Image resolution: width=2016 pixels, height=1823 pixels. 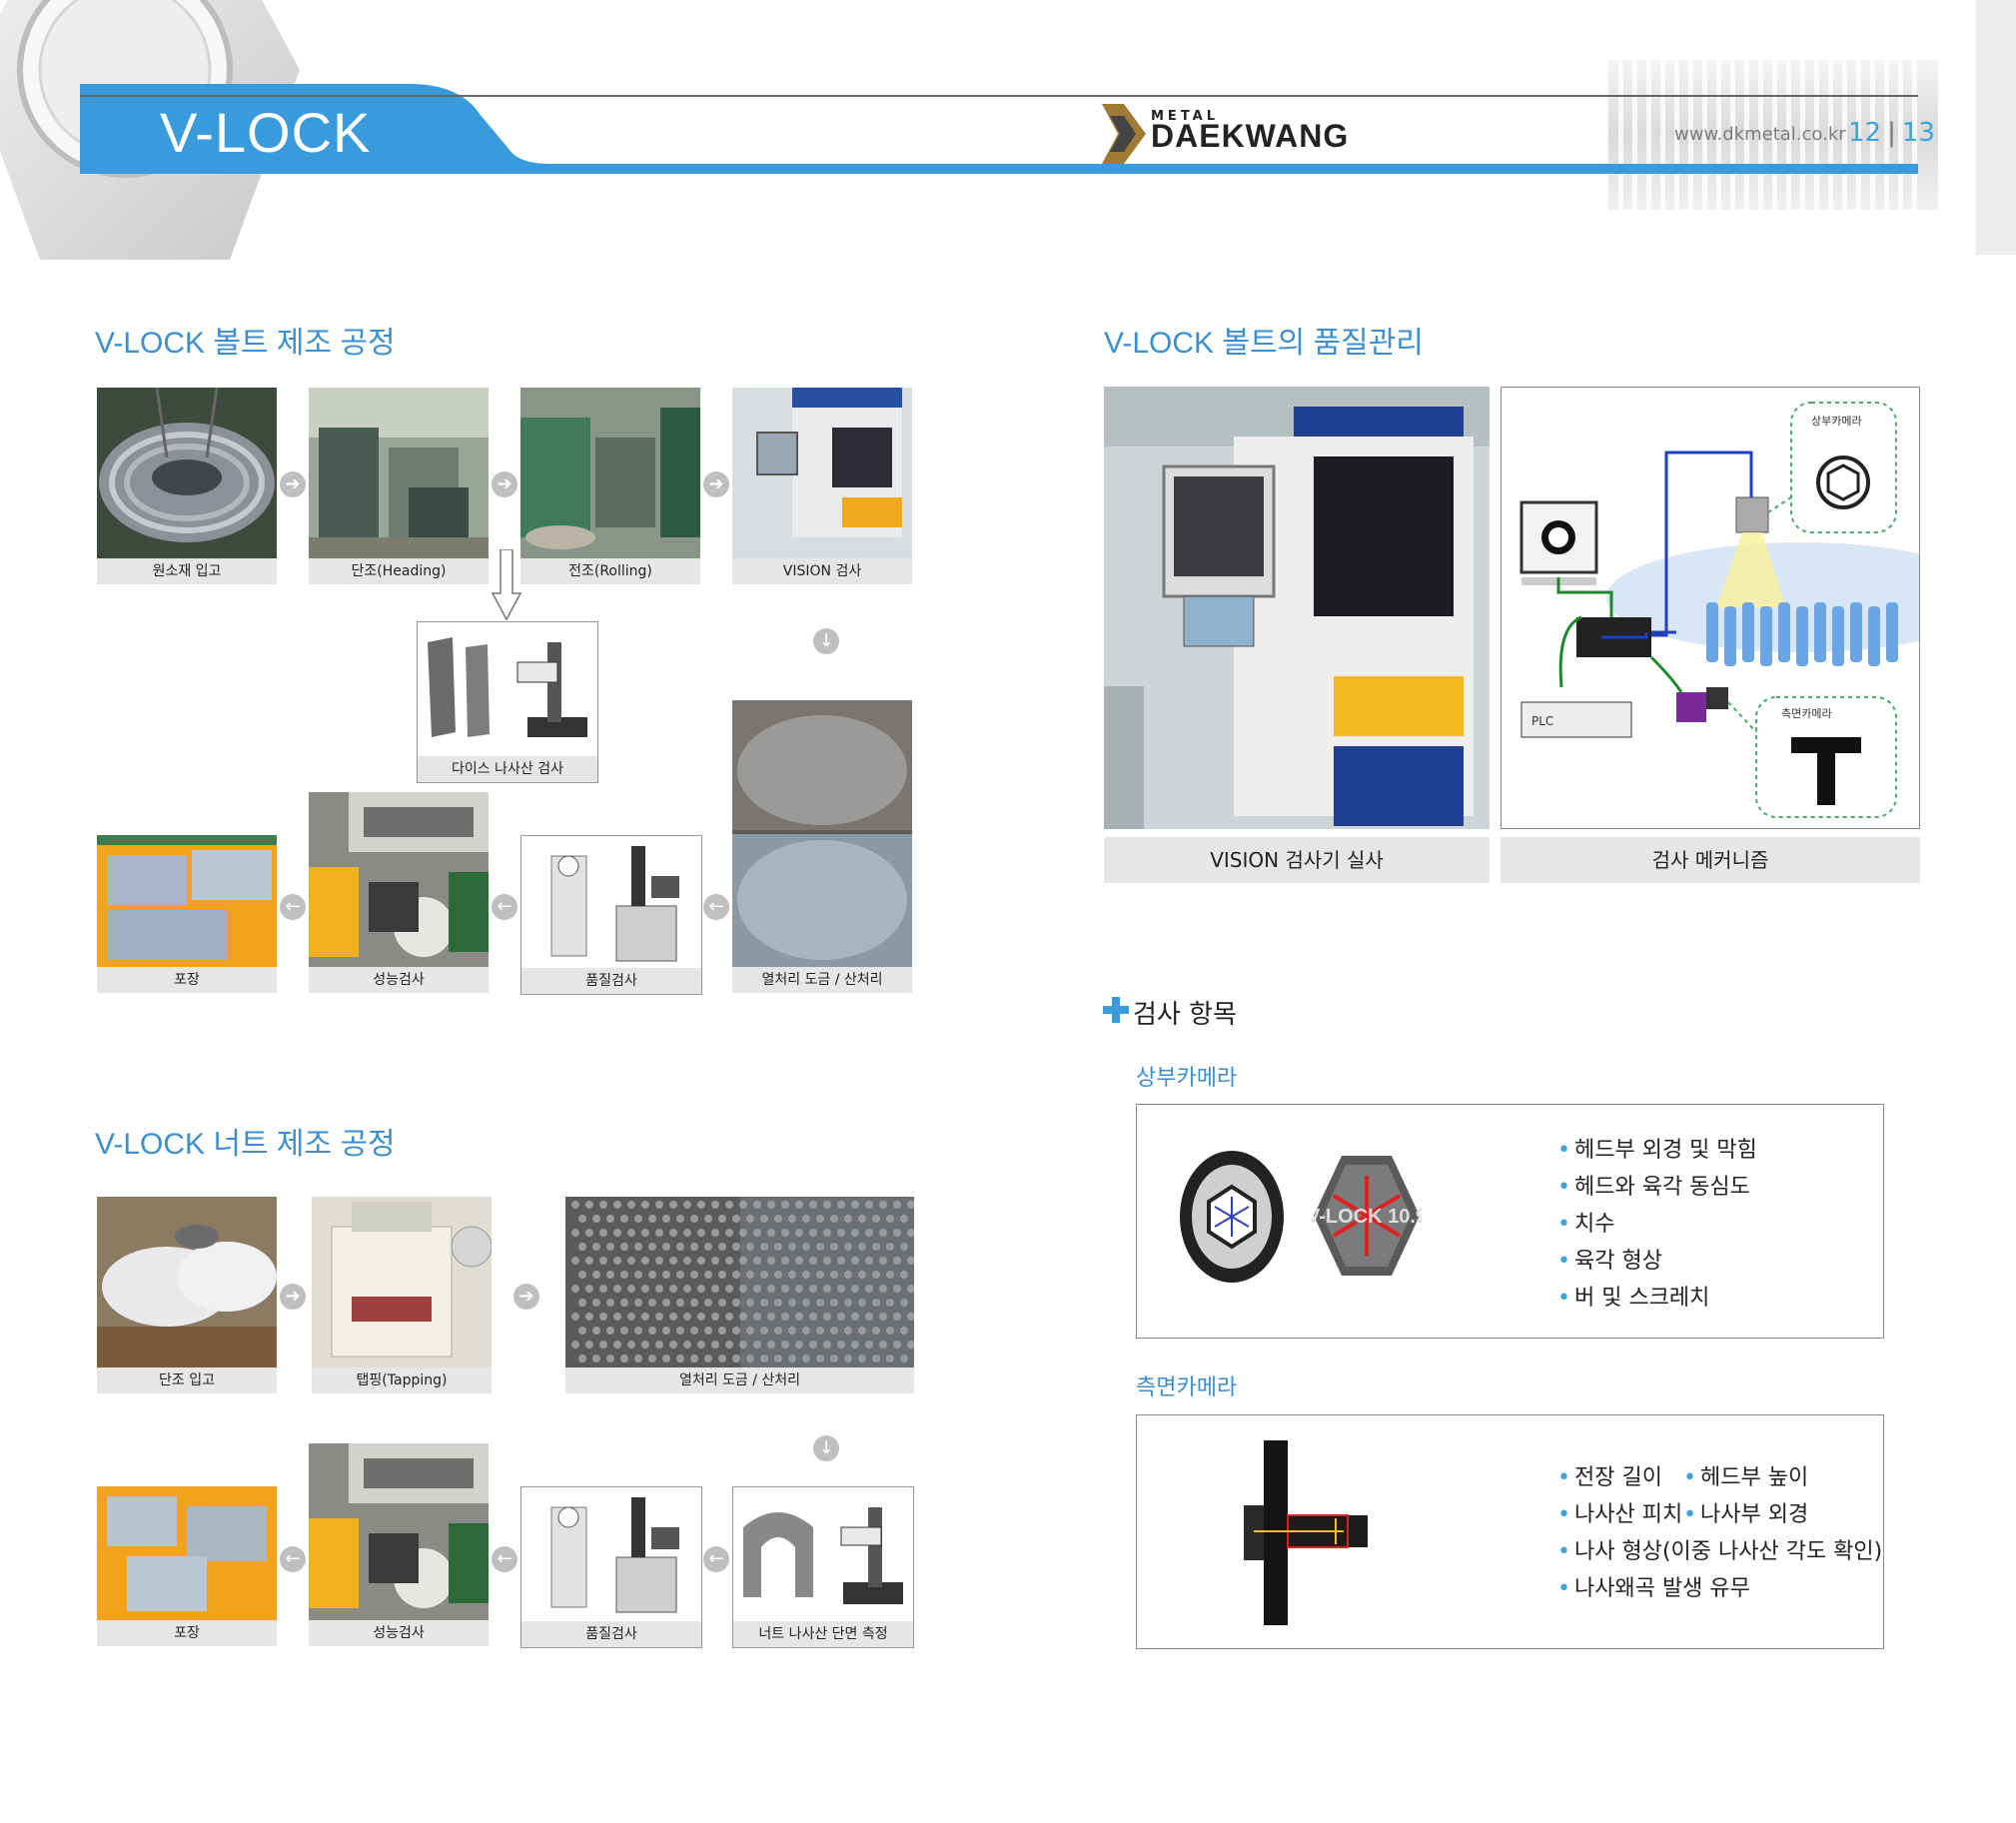 What do you see at coordinates (826, 641) in the screenshot?
I see `arrow-down-icon: ↓` at bounding box center [826, 641].